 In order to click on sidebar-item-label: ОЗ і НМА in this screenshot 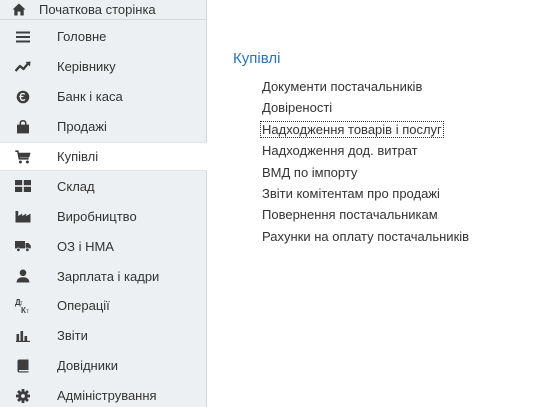, I will do `click(85, 246)`.